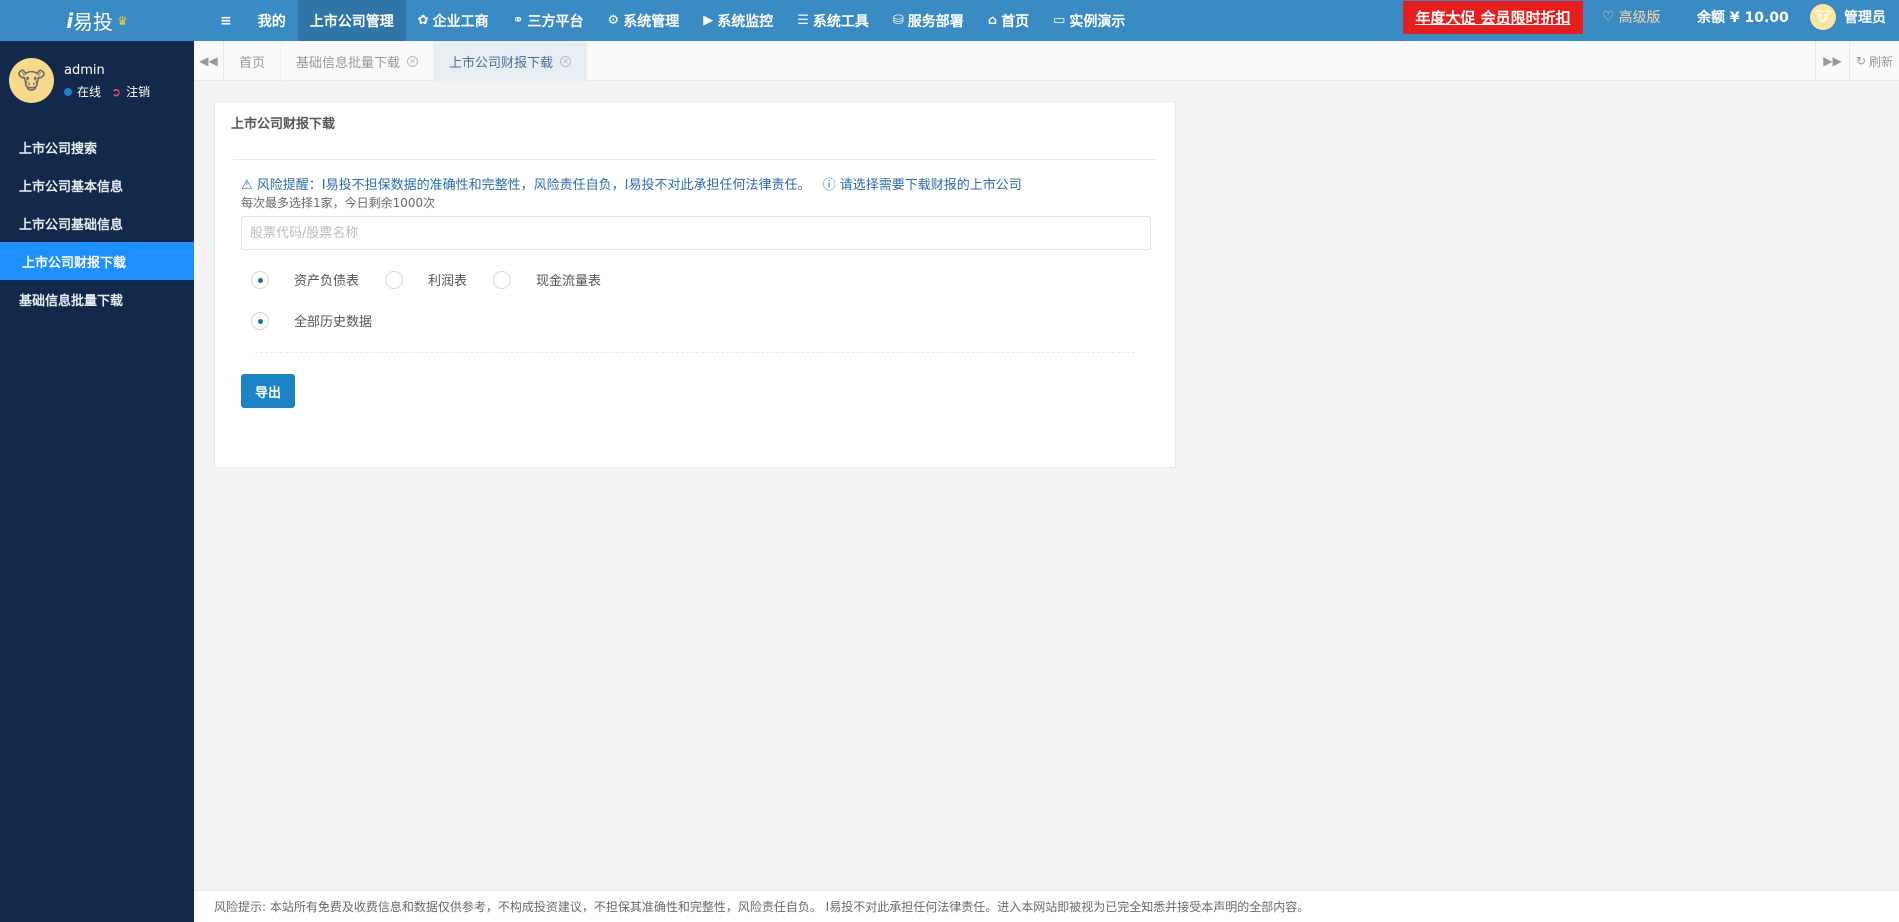  What do you see at coordinates (122, 20) in the screenshot?
I see `crown-icon: ♛` at bounding box center [122, 20].